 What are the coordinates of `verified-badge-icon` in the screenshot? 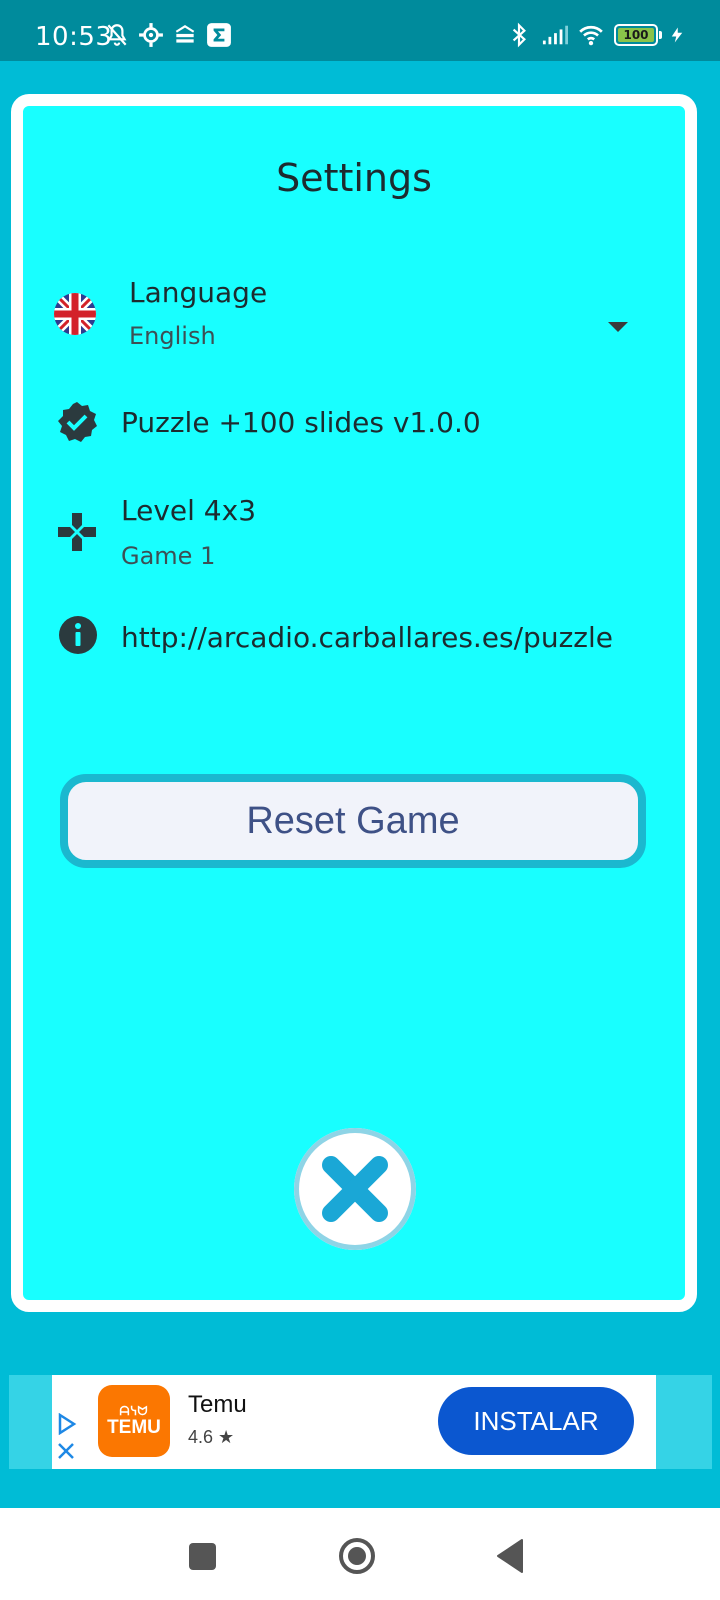 It's located at (77, 422).